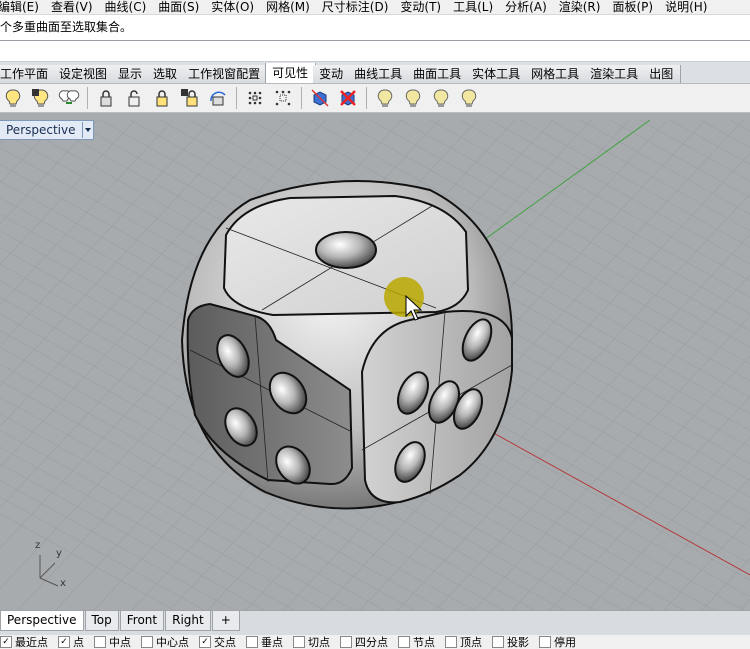 The image size is (750, 649). I want to click on osnap-option: ✓ 交点, so click(217, 642).